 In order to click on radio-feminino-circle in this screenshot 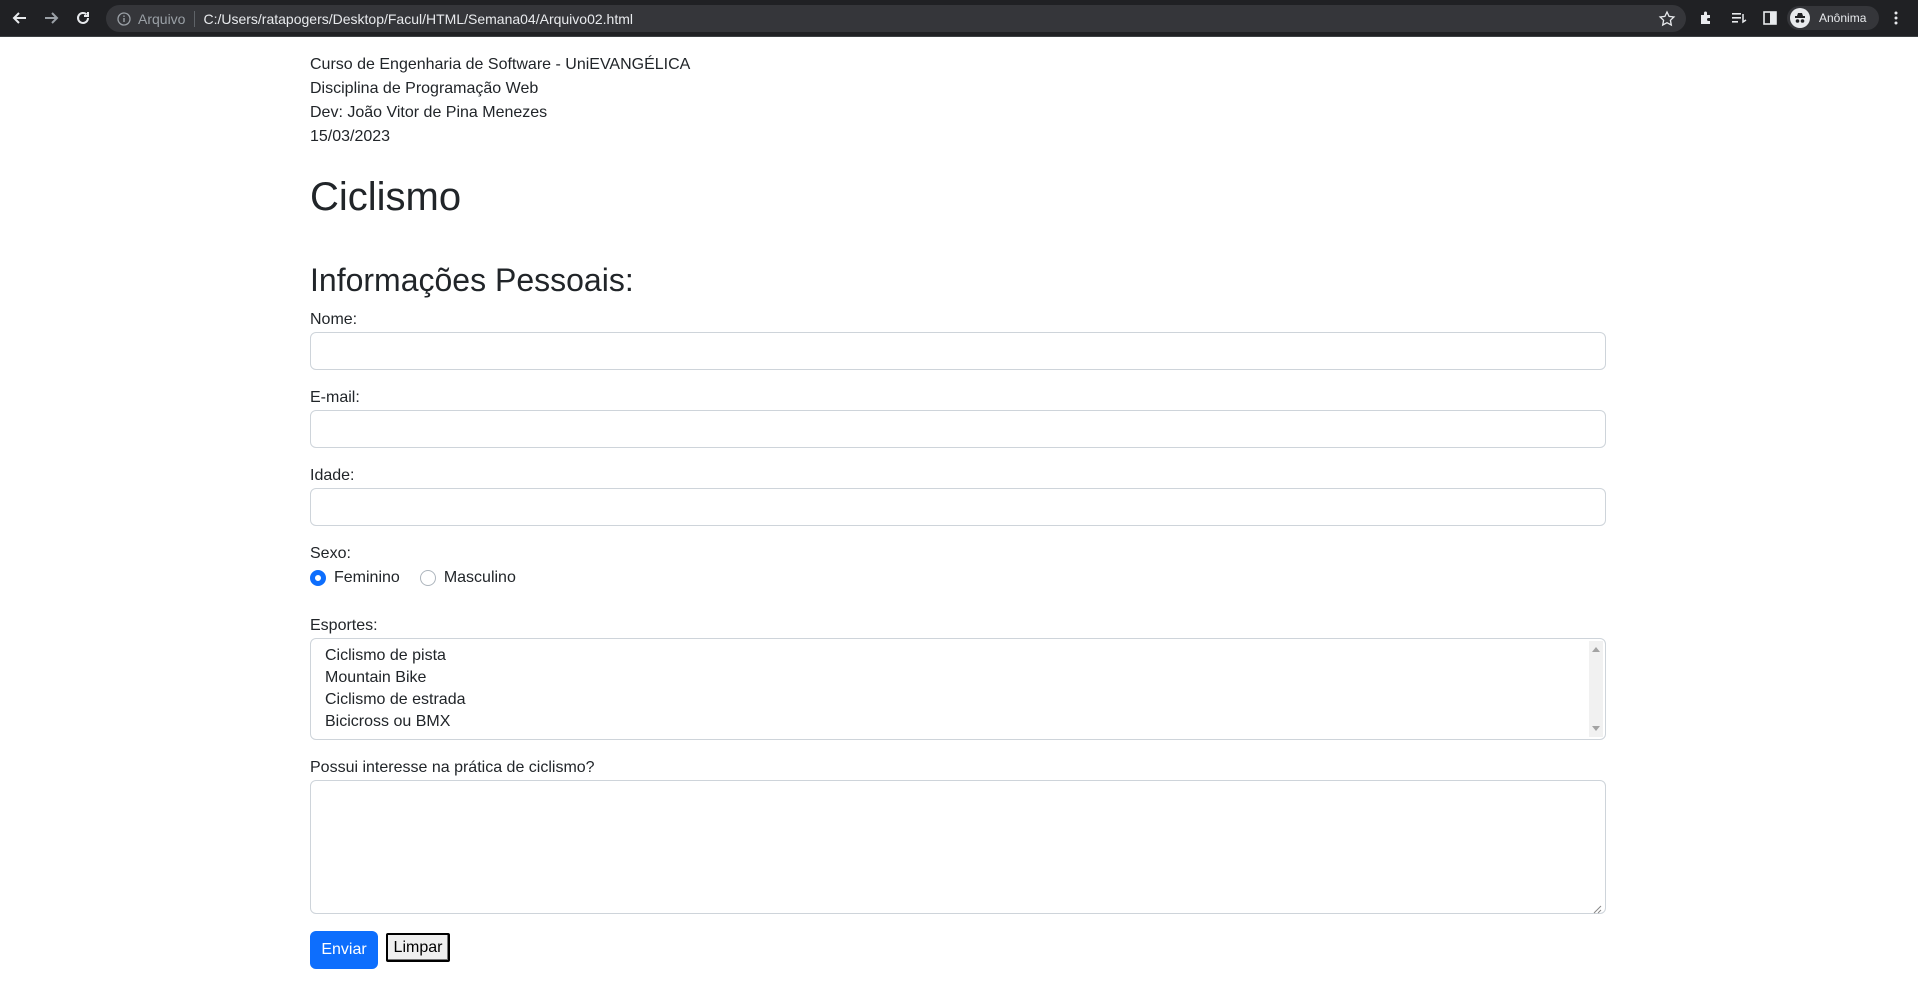, I will do `click(318, 578)`.